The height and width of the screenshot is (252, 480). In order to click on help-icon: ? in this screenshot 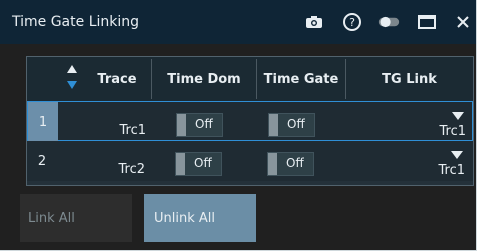, I will do `click(352, 22)`.